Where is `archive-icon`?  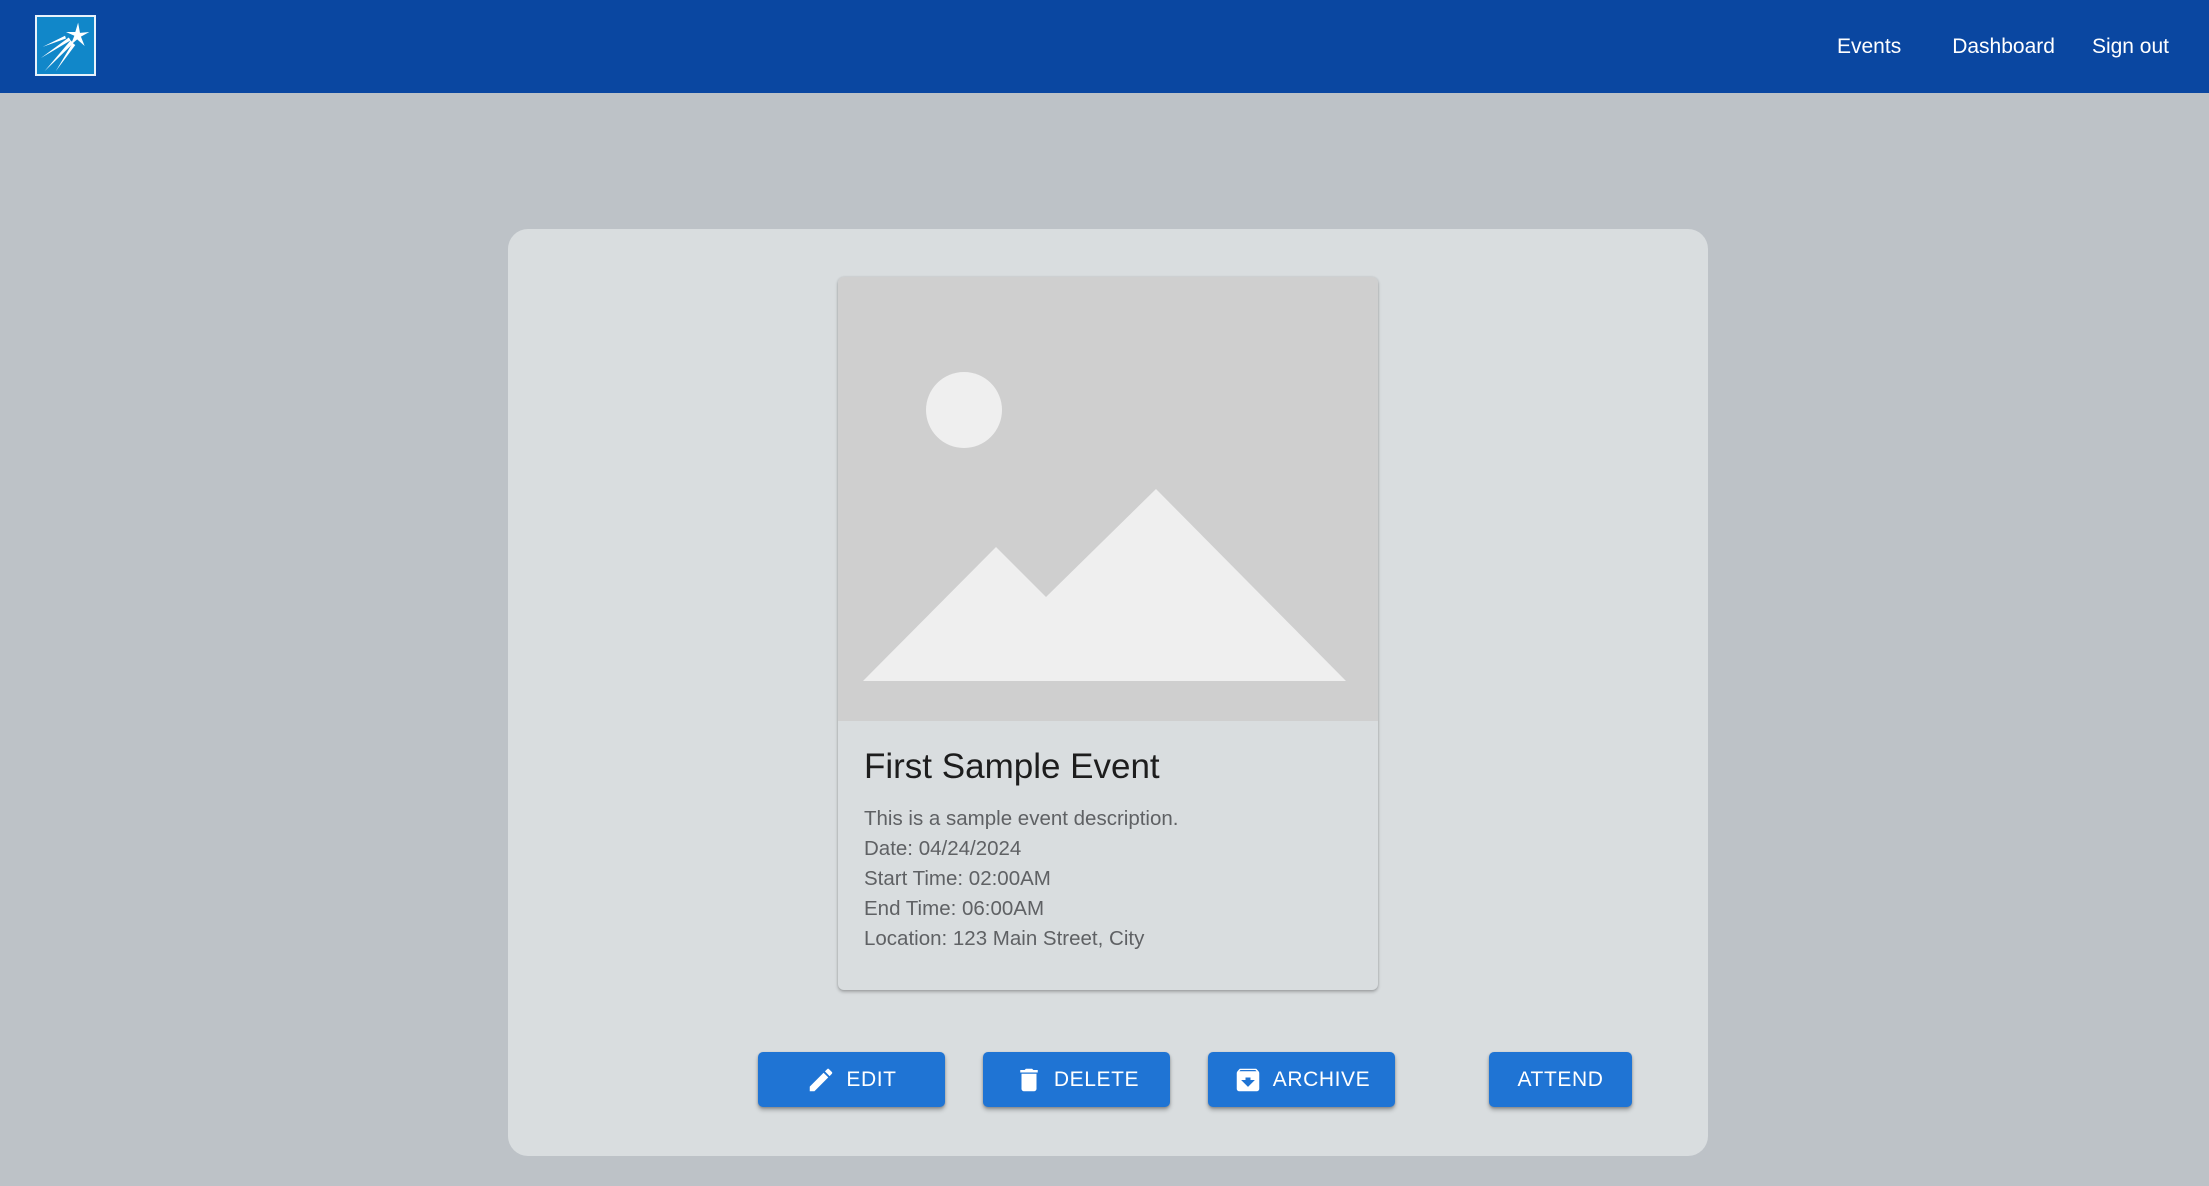
archive-icon is located at coordinates (1248, 1080).